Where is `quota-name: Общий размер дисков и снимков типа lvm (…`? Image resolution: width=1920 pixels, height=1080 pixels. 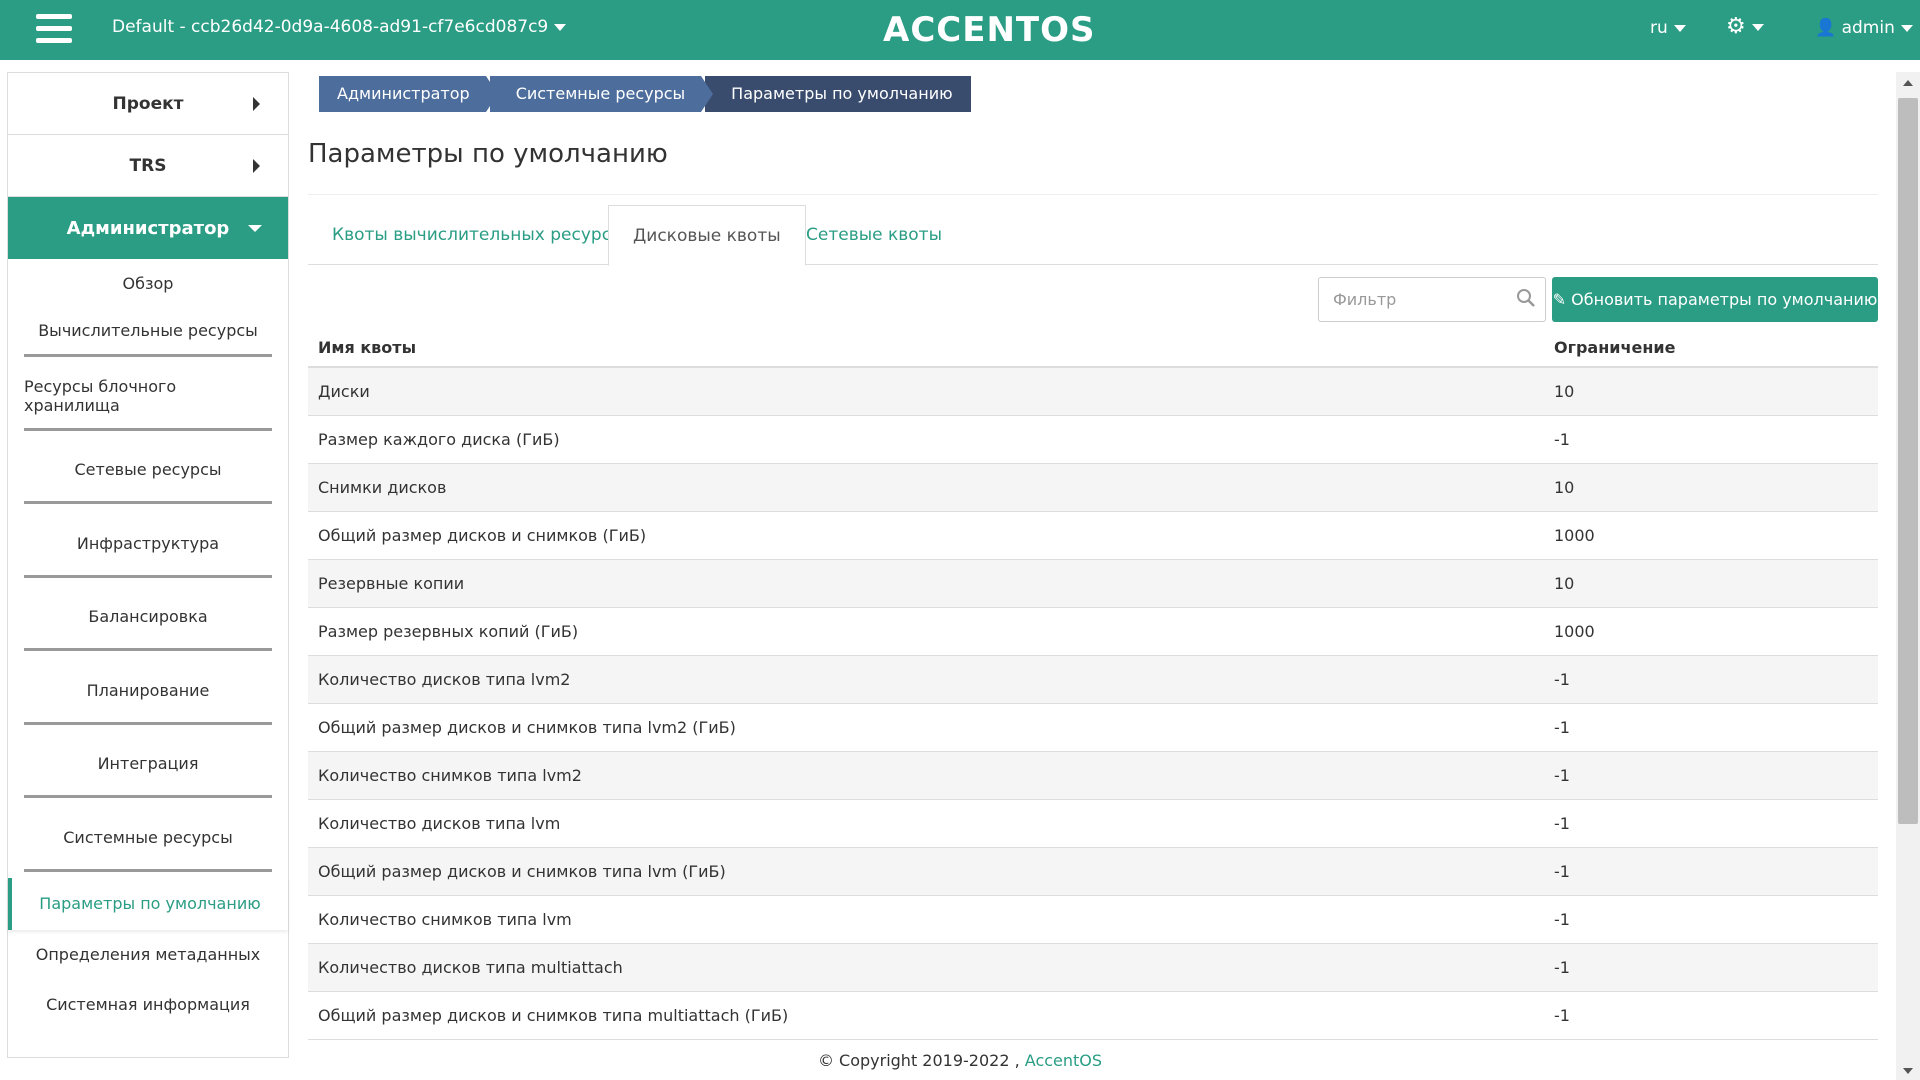
quota-name: Общий размер дисков и снимков типа lvm (… is located at coordinates (522, 871).